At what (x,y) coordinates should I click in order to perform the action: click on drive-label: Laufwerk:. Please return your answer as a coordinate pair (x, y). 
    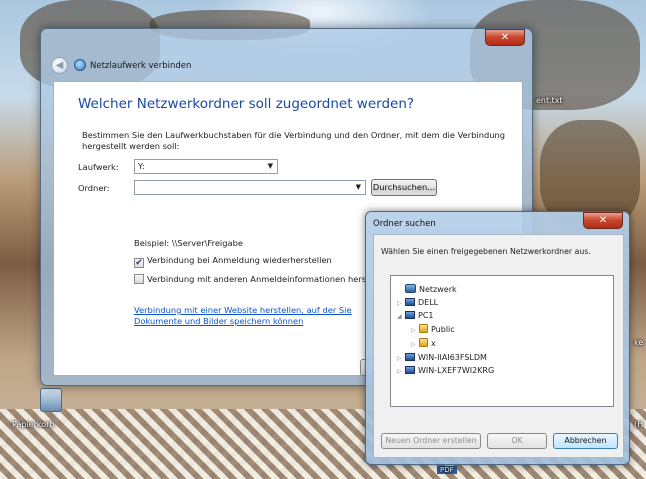
    Looking at the image, I should click on (98, 167).